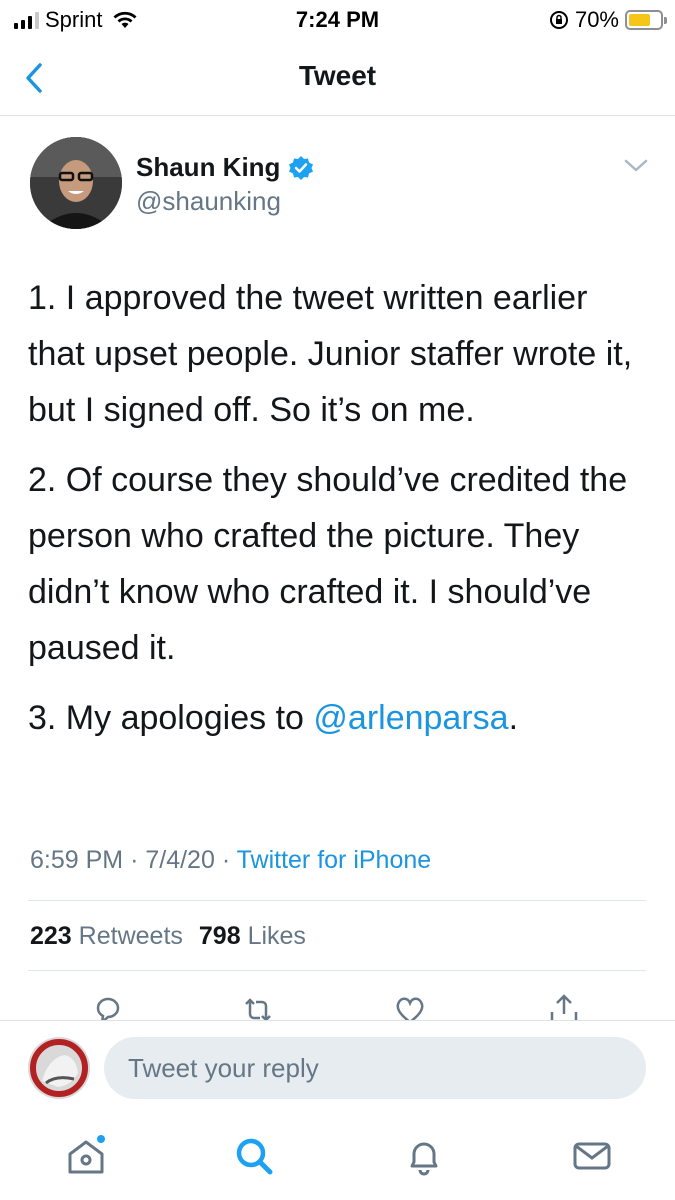 The image size is (675, 1200). I want to click on reply-bar: Tweet your reply, so click(337, 1068).